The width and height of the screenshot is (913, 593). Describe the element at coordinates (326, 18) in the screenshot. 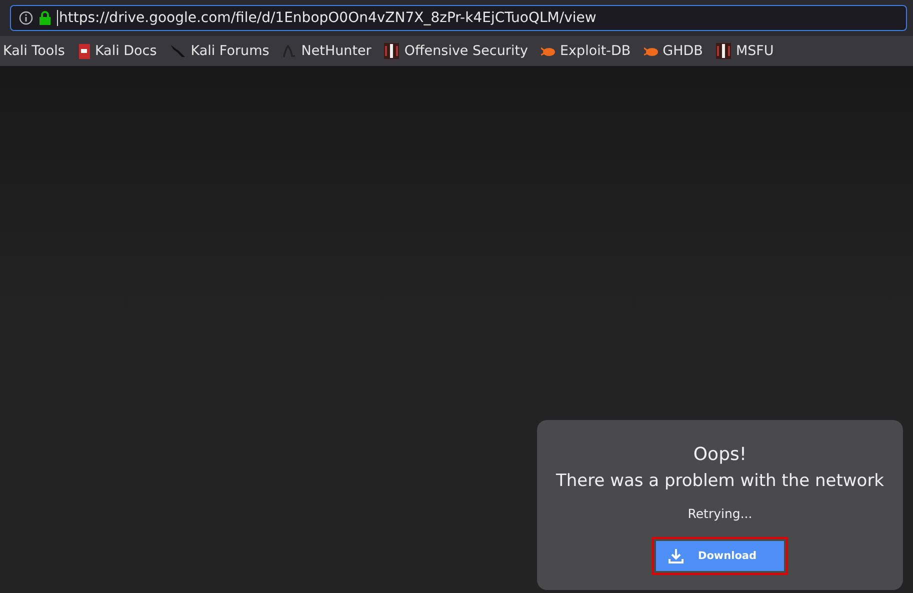

I see `url-text: https://drive.google.com/file/d/1EnbopO0On4vZN7X_8zPr-k4EjCTuoQLM/view` at that location.